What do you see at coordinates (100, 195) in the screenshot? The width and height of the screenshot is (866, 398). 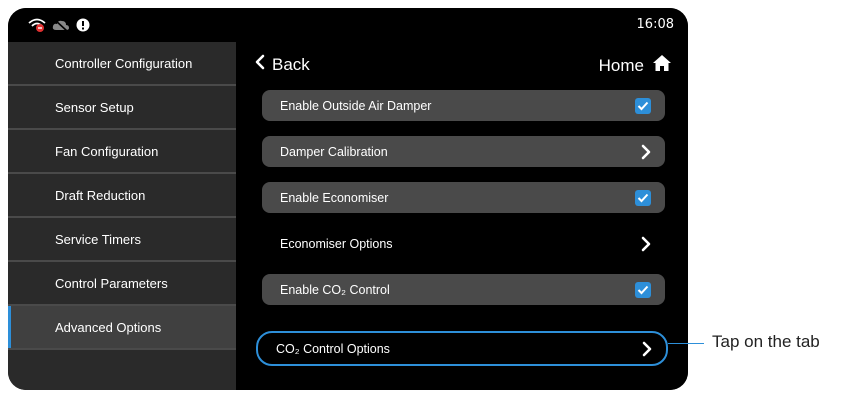 I see `sidebar-item-label: Draft Reduction` at bounding box center [100, 195].